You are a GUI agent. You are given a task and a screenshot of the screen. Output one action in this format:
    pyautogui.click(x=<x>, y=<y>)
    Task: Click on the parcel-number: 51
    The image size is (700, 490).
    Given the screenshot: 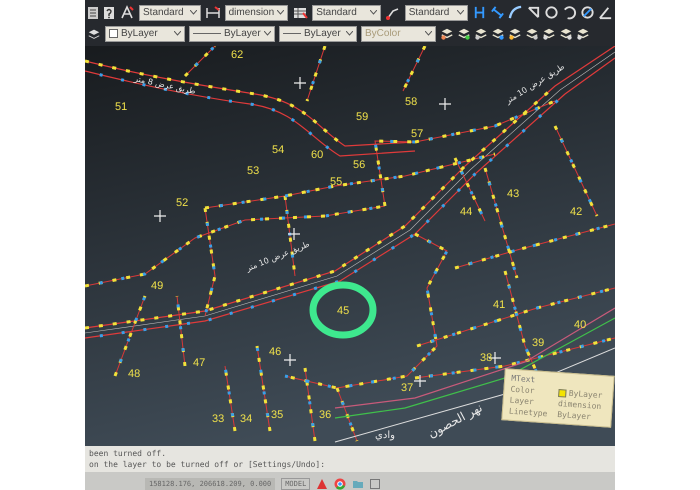 What is the action you would take?
    pyautogui.click(x=121, y=107)
    